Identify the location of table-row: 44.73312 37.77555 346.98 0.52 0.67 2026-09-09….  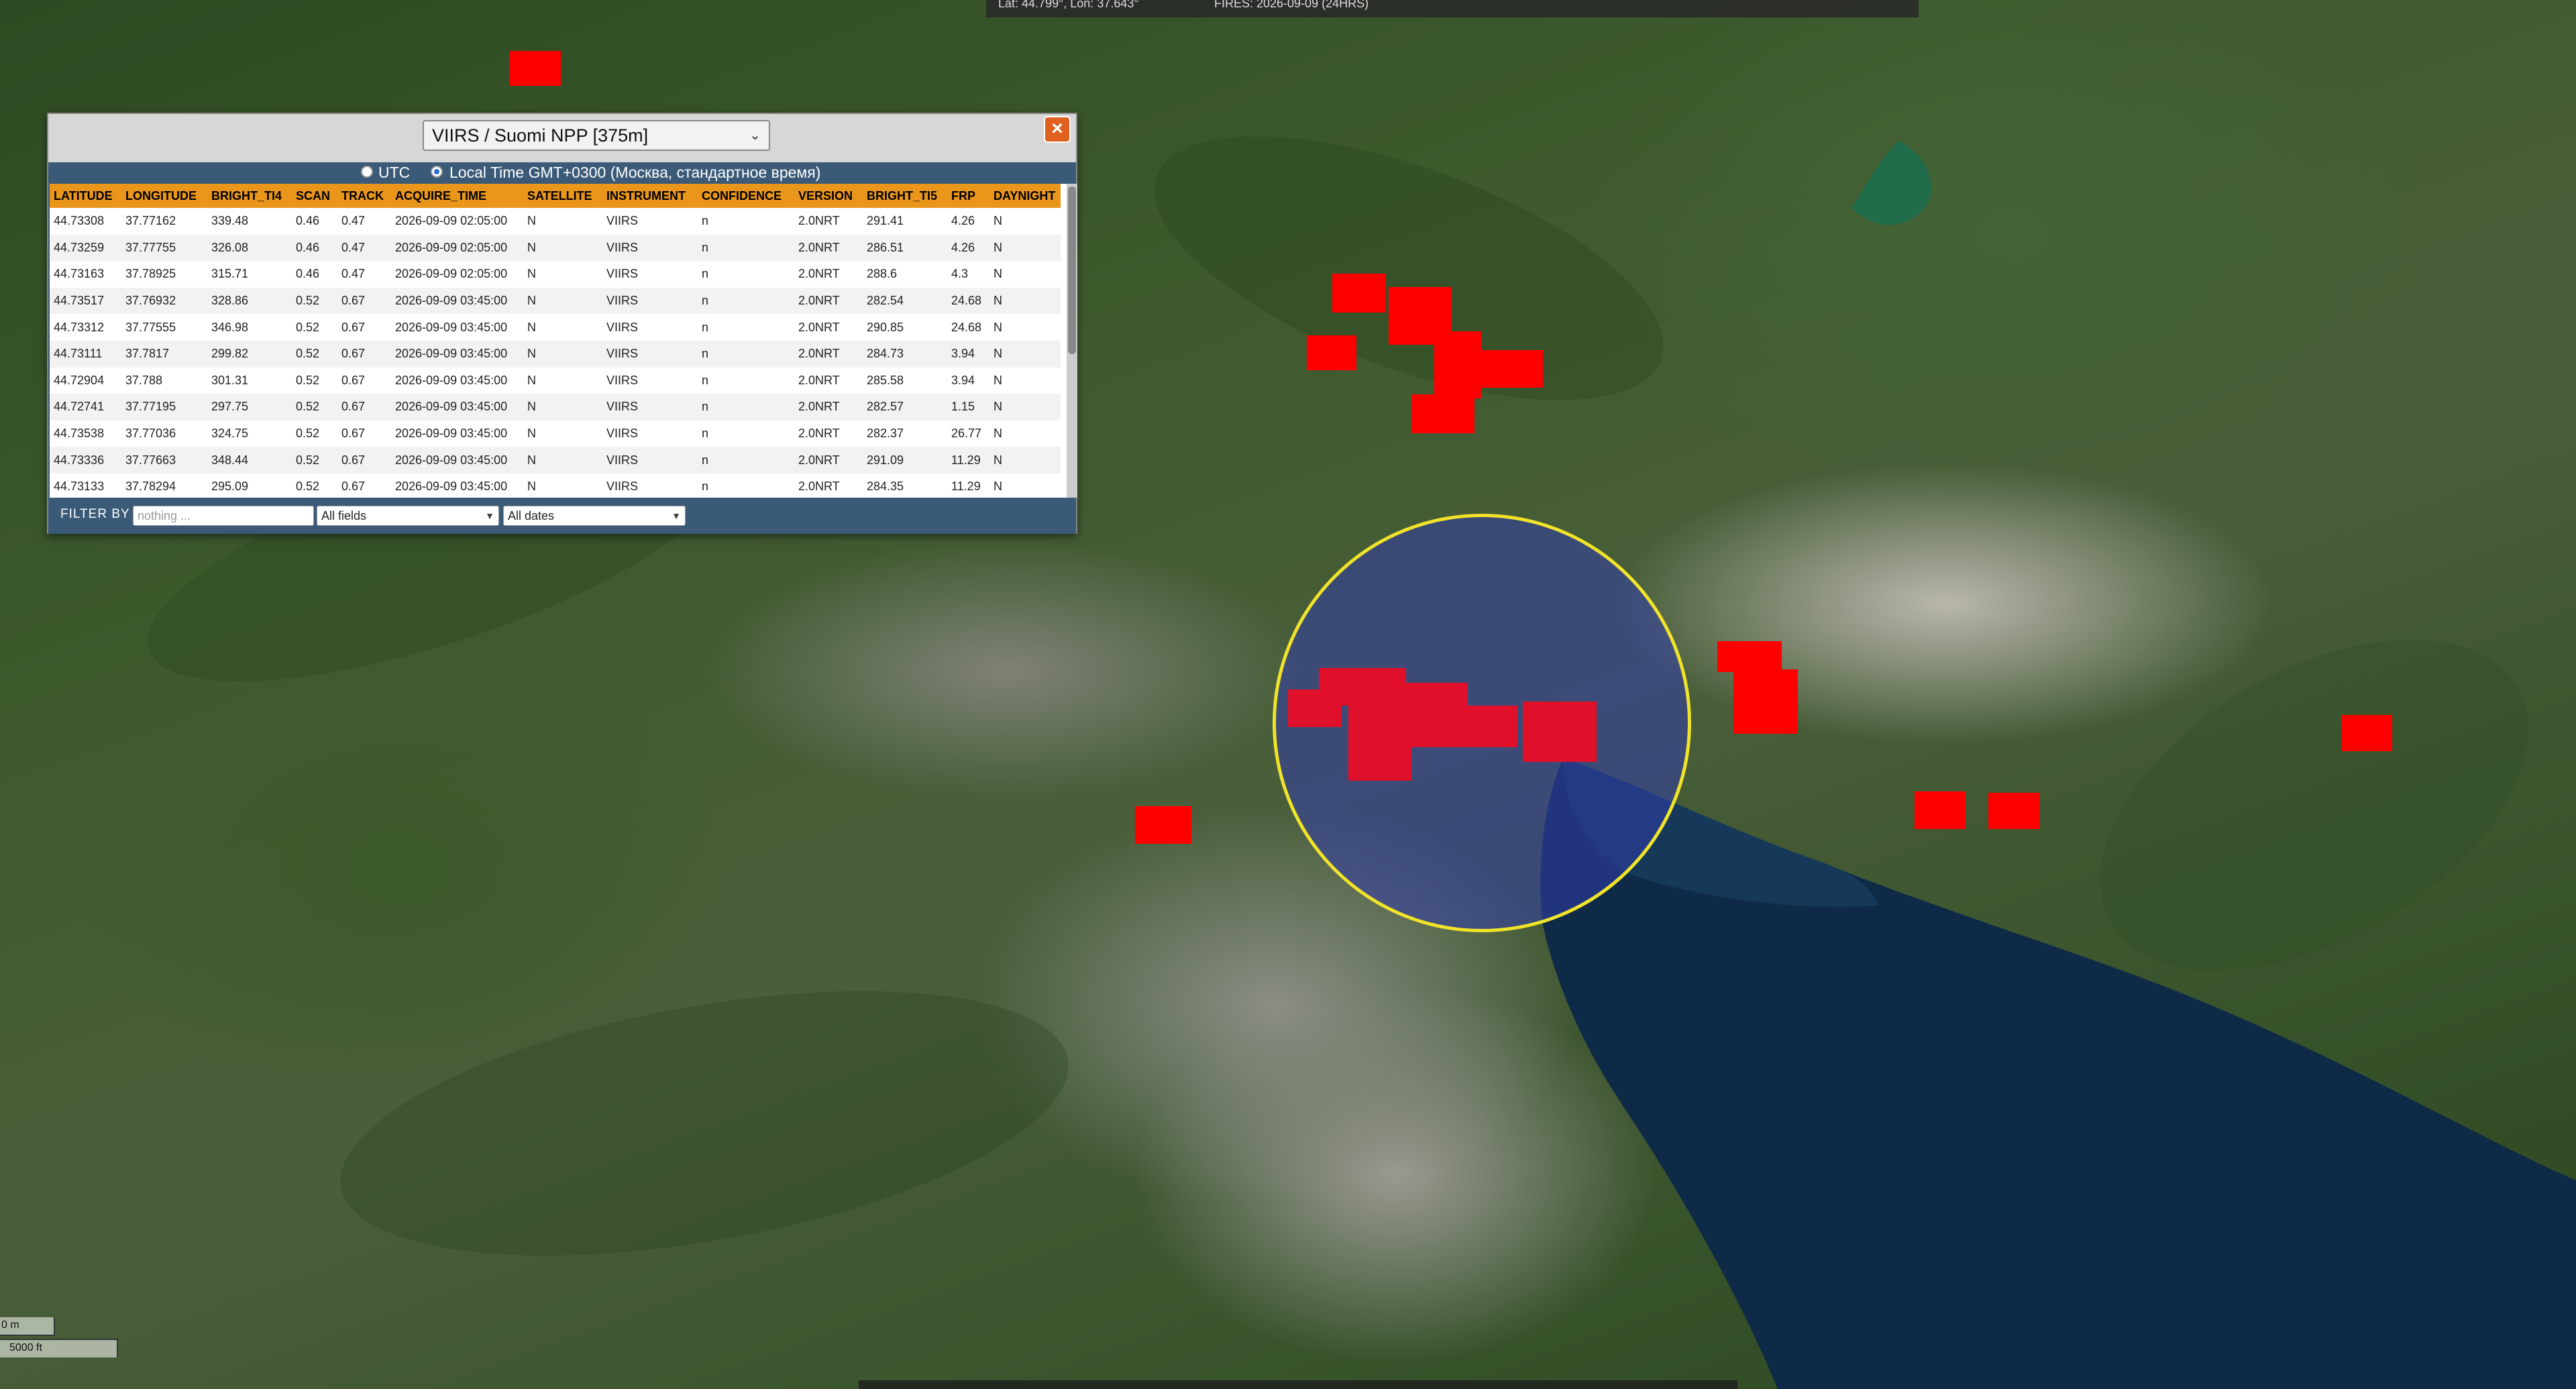
(555, 327).